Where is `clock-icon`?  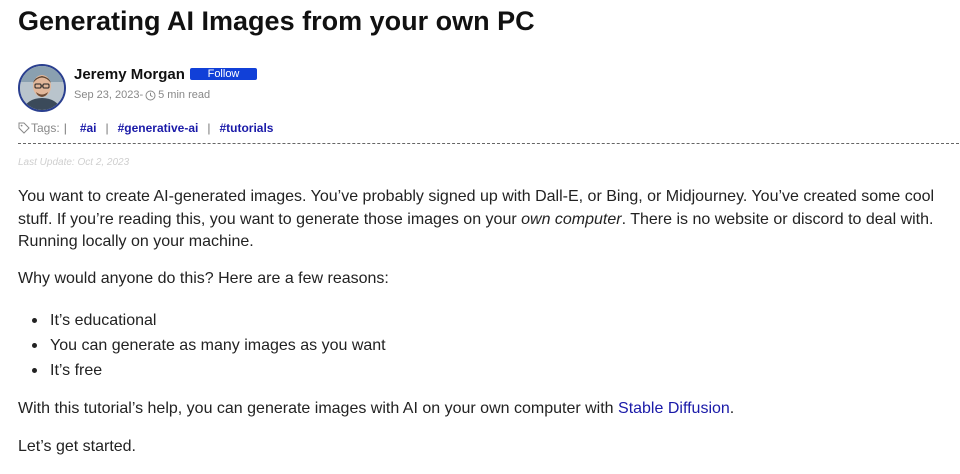
clock-icon is located at coordinates (150, 95).